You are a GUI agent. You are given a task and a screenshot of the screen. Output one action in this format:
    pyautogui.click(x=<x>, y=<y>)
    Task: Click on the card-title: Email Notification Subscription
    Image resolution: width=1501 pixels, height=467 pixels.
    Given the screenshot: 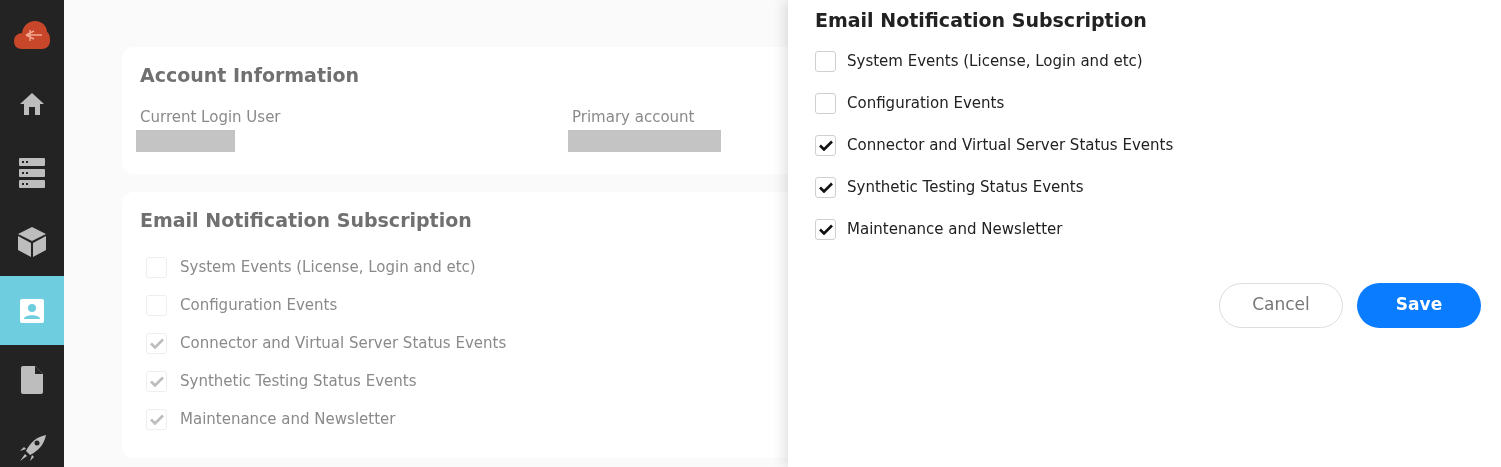 What is the action you would take?
    pyautogui.click(x=306, y=220)
    